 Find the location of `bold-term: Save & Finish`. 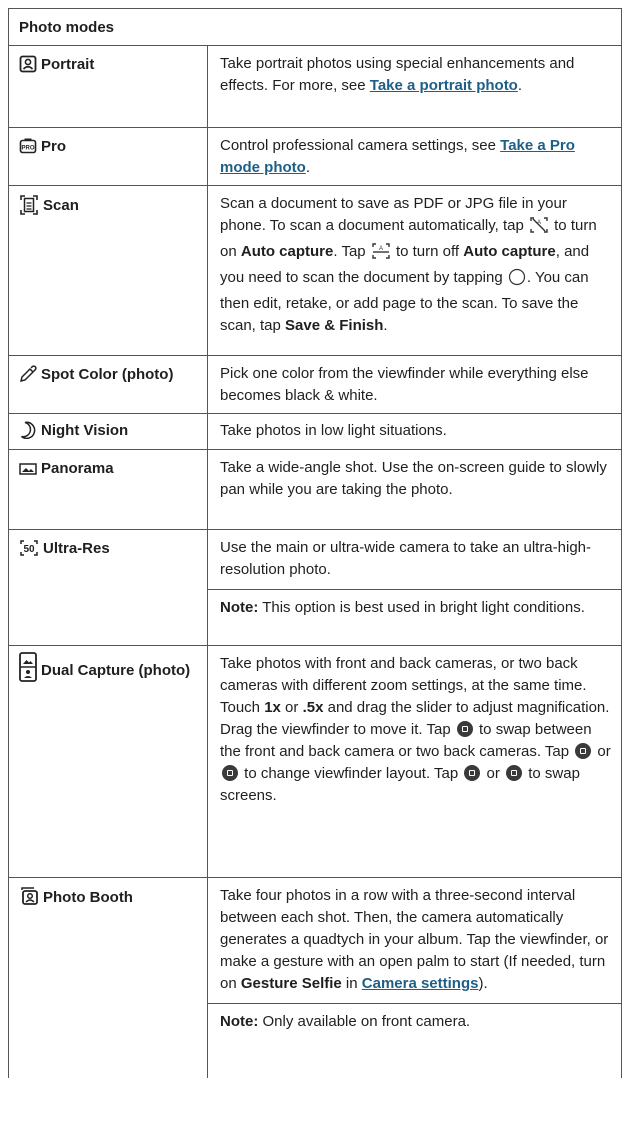

bold-term: Save & Finish is located at coordinates (334, 325).